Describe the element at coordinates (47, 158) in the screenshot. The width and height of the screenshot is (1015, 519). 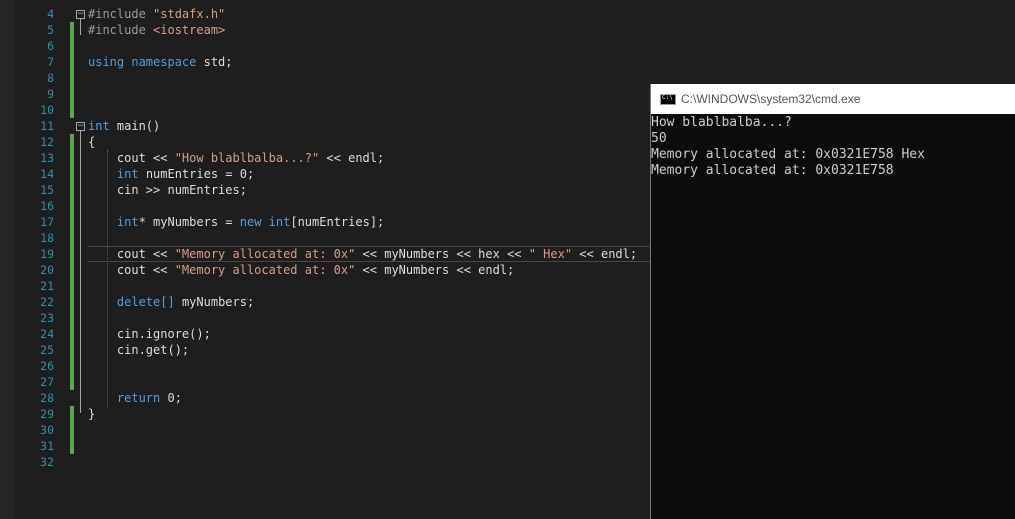
I see `line-number: 13` at that location.